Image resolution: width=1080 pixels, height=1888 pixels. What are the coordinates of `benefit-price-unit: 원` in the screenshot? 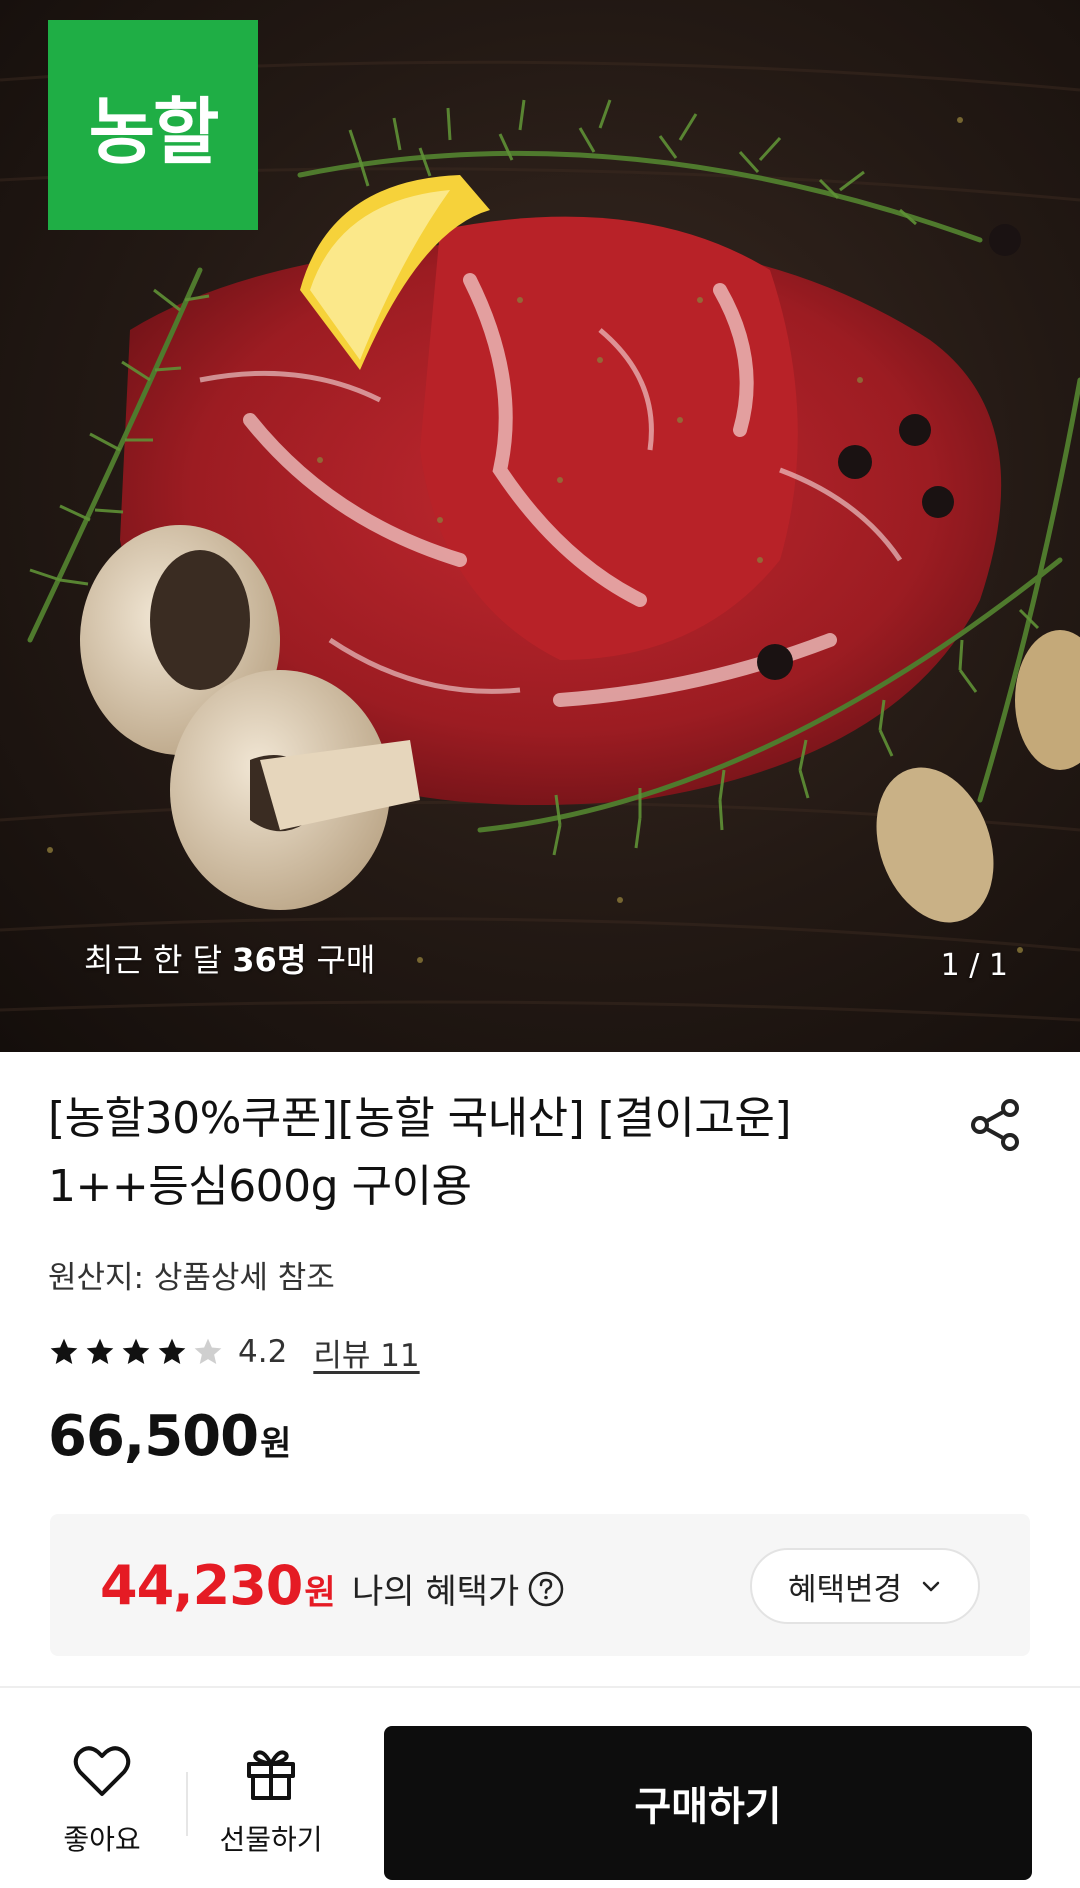 It's located at (320, 1593).